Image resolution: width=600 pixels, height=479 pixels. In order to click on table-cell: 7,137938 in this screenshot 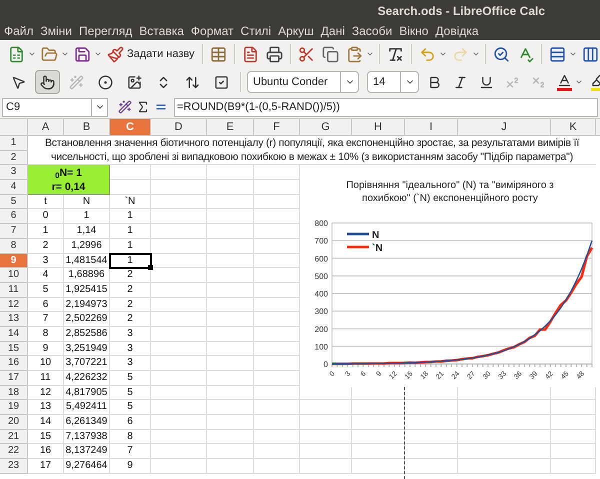, I will do `click(87, 437)`.